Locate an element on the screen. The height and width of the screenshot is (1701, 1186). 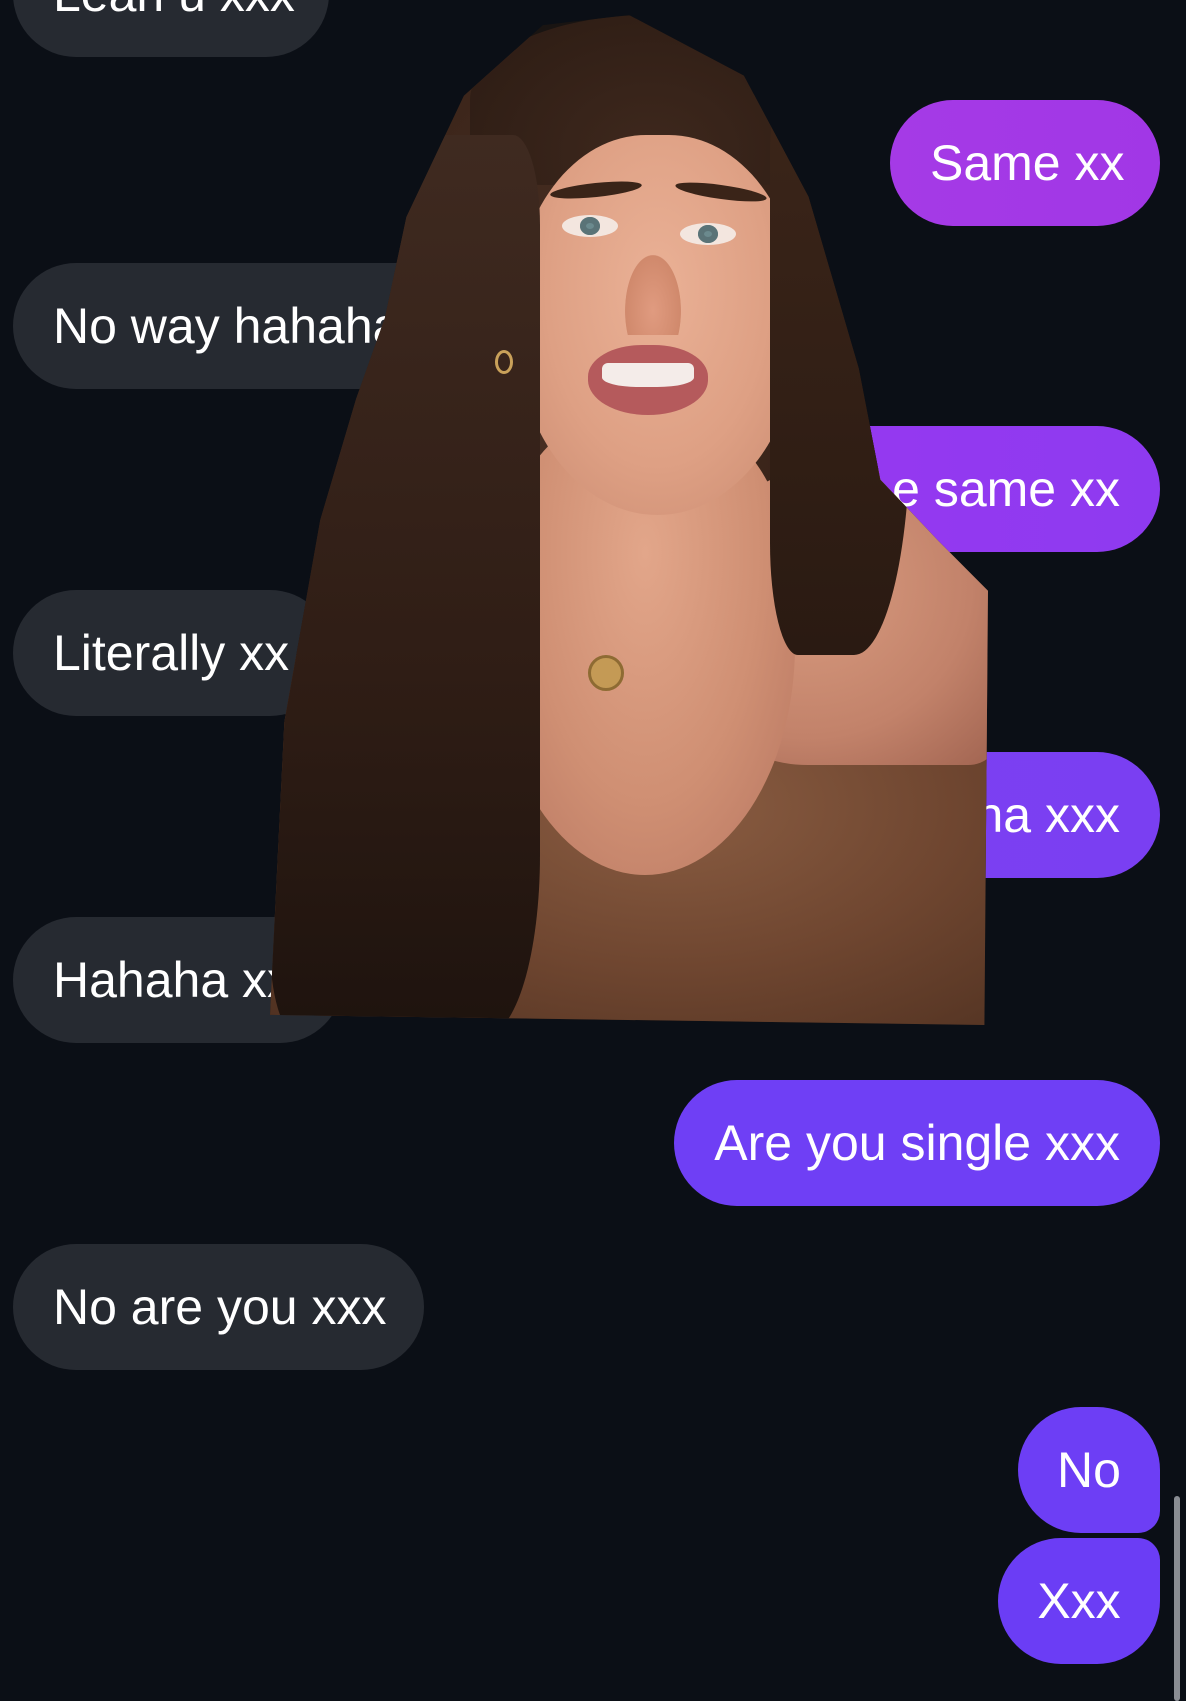
teeth is located at coordinates (648, 375).